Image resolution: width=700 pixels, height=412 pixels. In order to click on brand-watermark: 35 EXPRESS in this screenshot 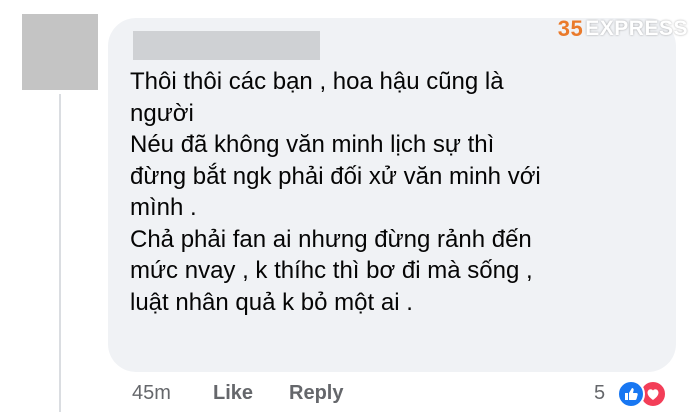, I will do `click(623, 29)`.